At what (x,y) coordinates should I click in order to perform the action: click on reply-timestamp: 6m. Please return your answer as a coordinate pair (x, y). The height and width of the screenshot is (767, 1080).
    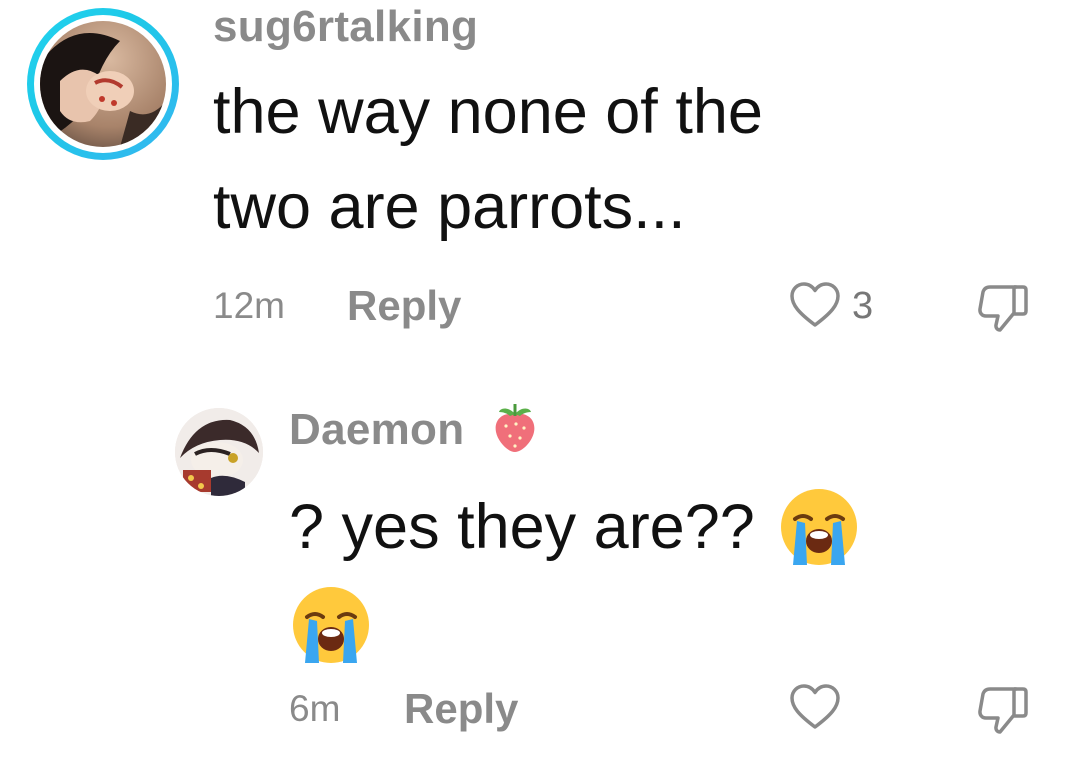
    Looking at the image, I should click on (315, 708).